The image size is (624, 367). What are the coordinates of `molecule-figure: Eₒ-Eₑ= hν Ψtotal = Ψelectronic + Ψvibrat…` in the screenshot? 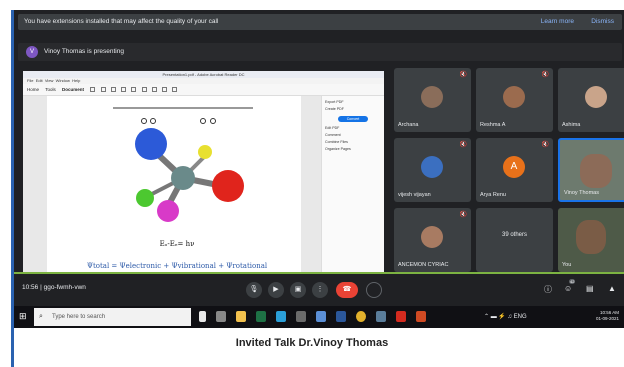 It's located at (177, 188).